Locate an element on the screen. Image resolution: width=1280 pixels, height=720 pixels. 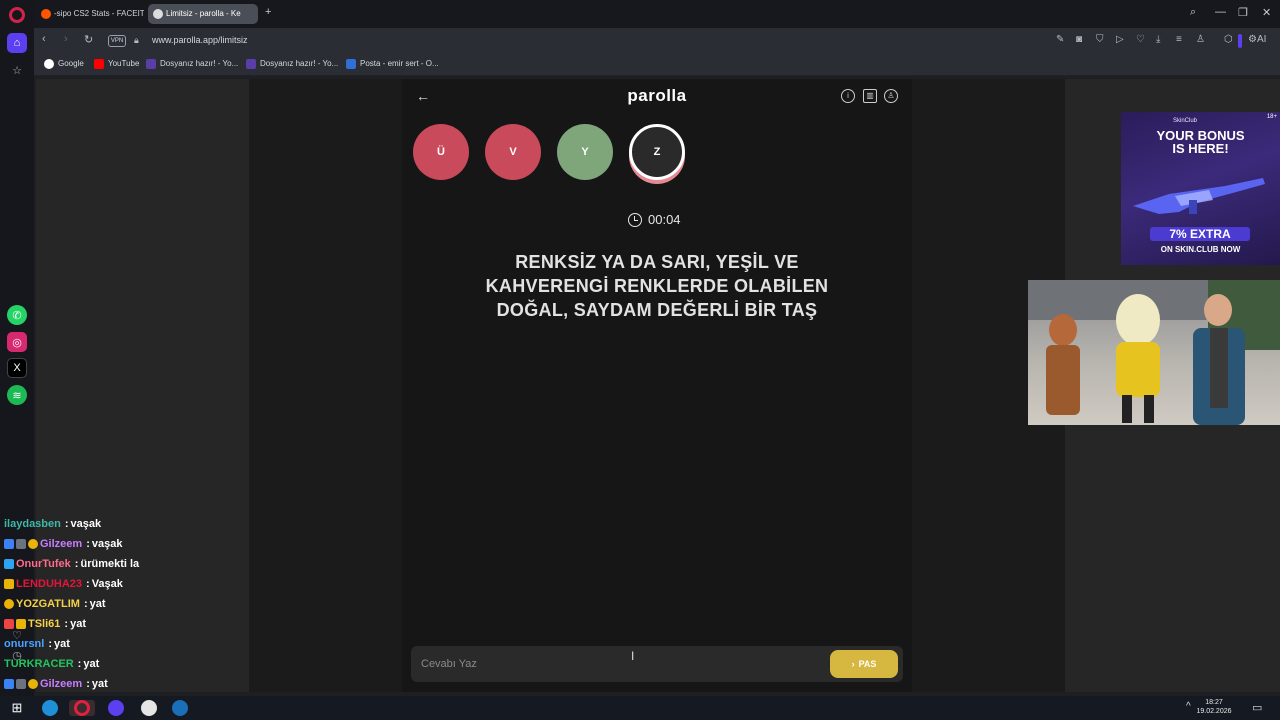
maximize-icon: ❐ is located at coordinates (1243, 12).